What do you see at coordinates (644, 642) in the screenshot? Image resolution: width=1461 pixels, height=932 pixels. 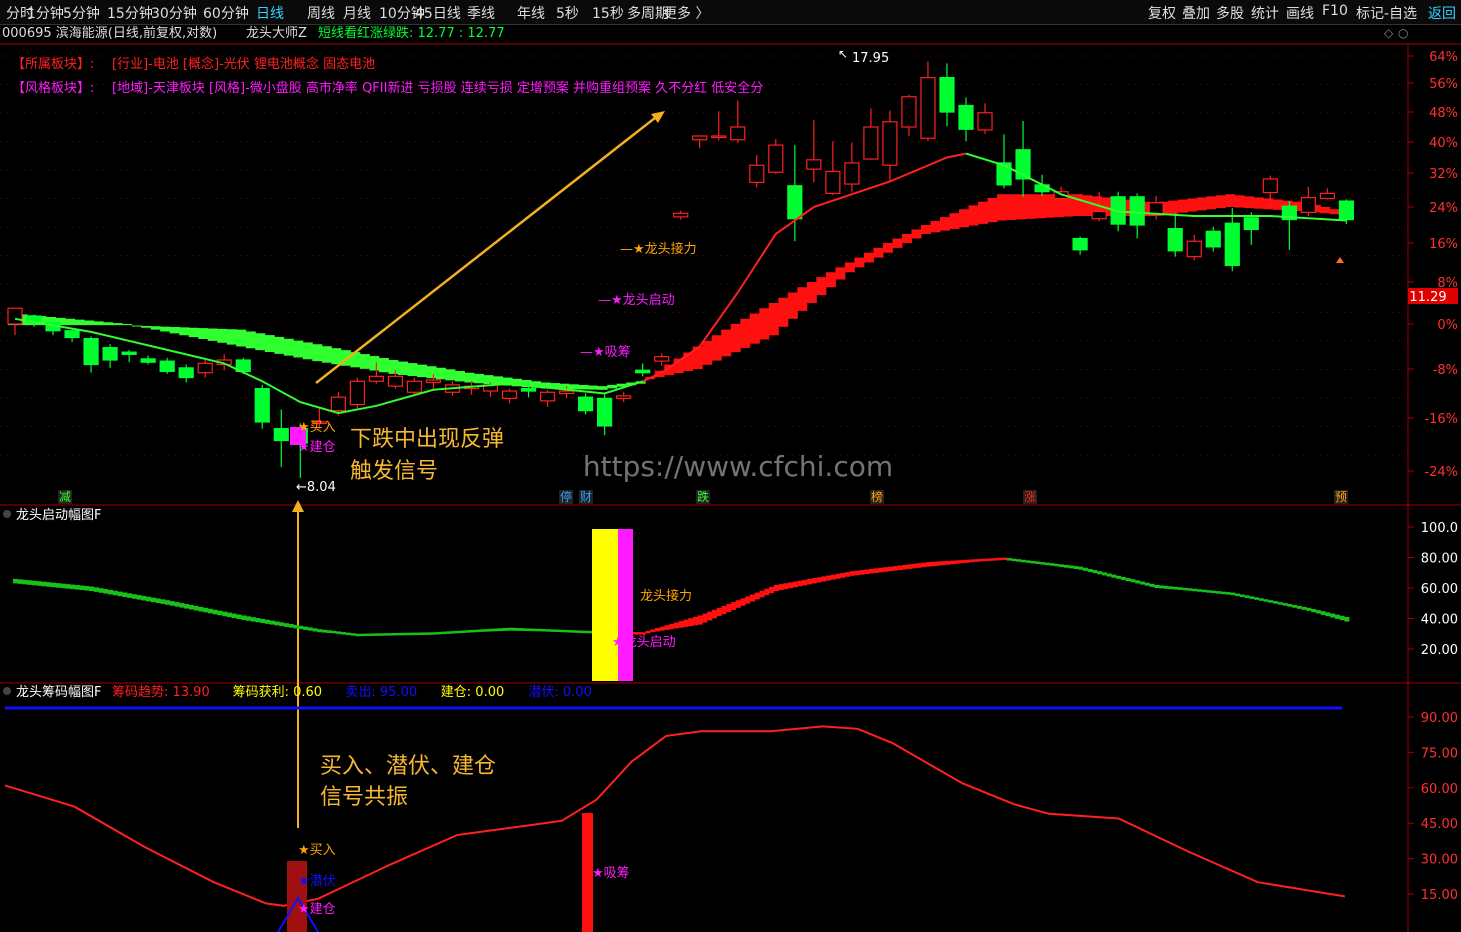 I see `p2-start-label: ★龙头启动` at bounding box center [644, 642].